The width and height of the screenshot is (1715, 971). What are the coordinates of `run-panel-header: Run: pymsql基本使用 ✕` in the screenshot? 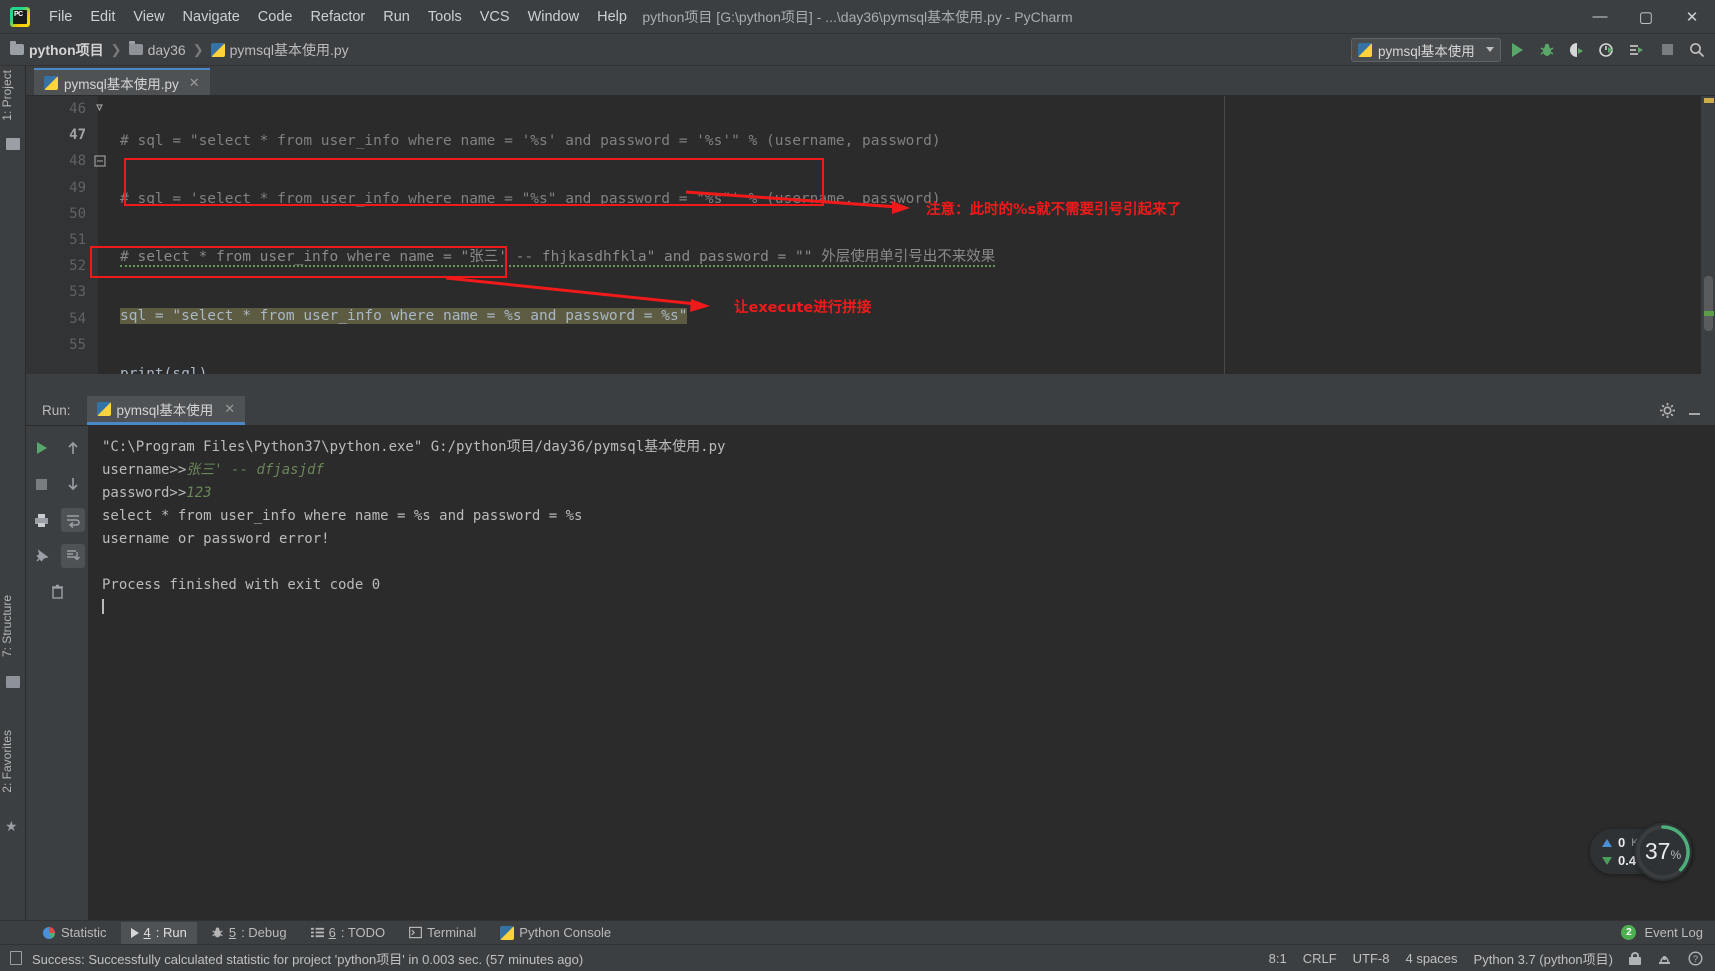 It's located at (870, 411).